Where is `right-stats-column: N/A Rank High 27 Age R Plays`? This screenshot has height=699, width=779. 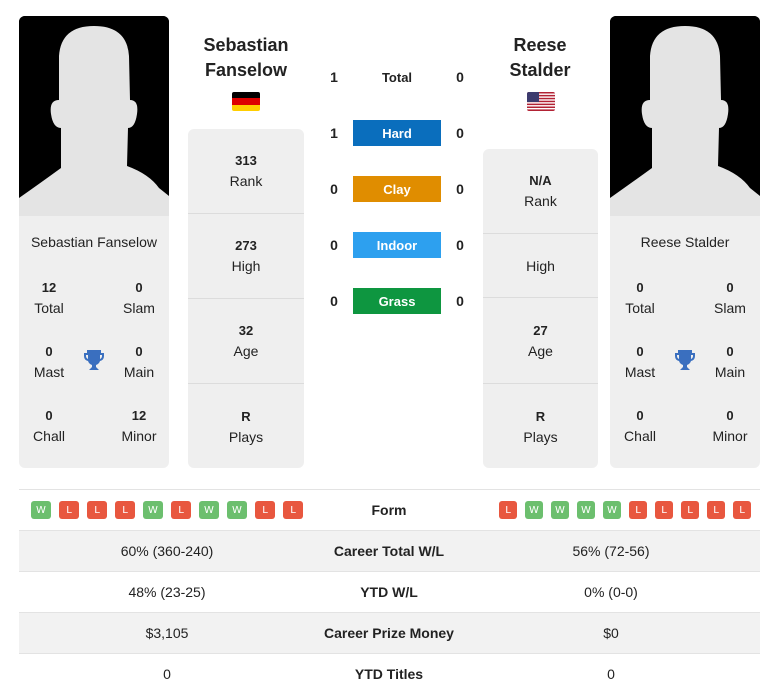
right-stats-column: N/A Rank High 27 Age R Plays is located at coordinates (540, 308).